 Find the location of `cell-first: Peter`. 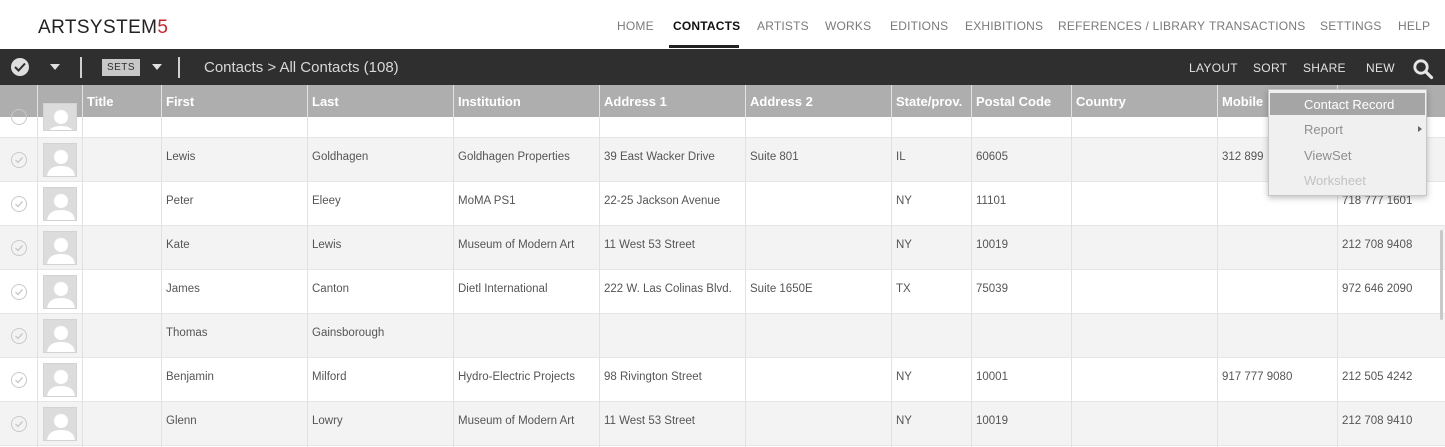

cell-first: Peter is located at coordinates (180, 201).